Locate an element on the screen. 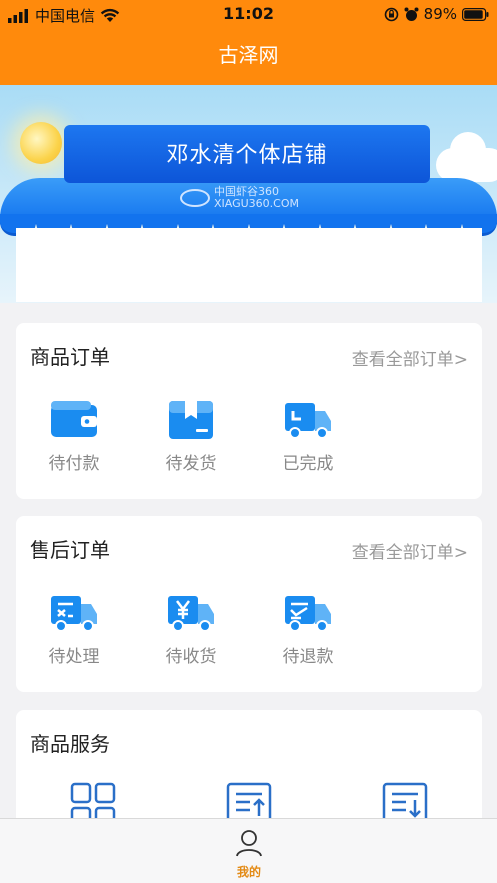  truck-yen-icon is located at coordinates (191, 614).